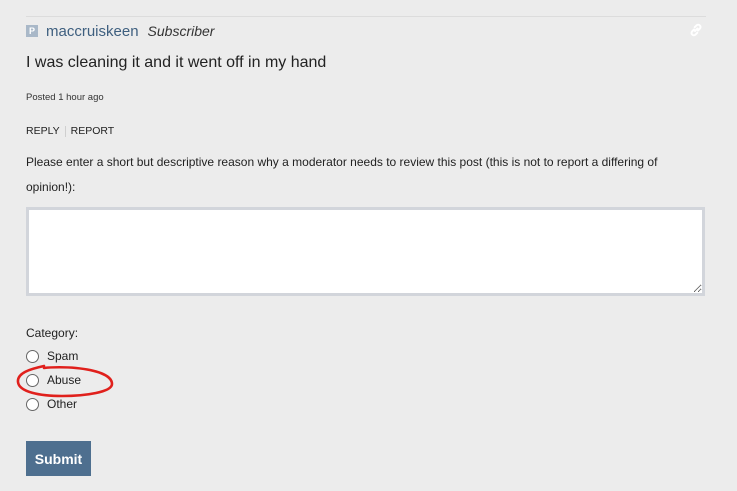 The height and width of the screenshot is (491, 737). Describe the element at coordinates (32, 31) in the screenshot. I see `avatar-icon: P` at that location.